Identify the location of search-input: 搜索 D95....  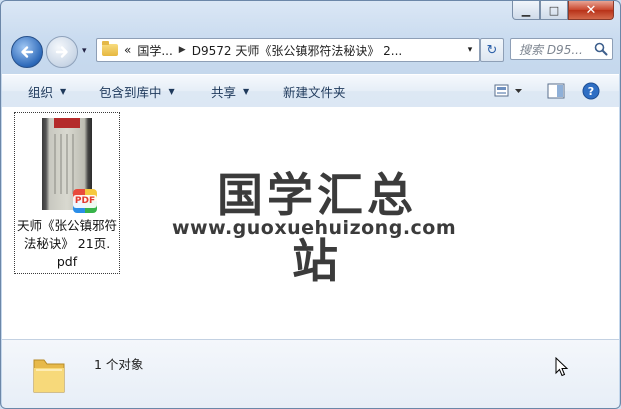
(561, 49).